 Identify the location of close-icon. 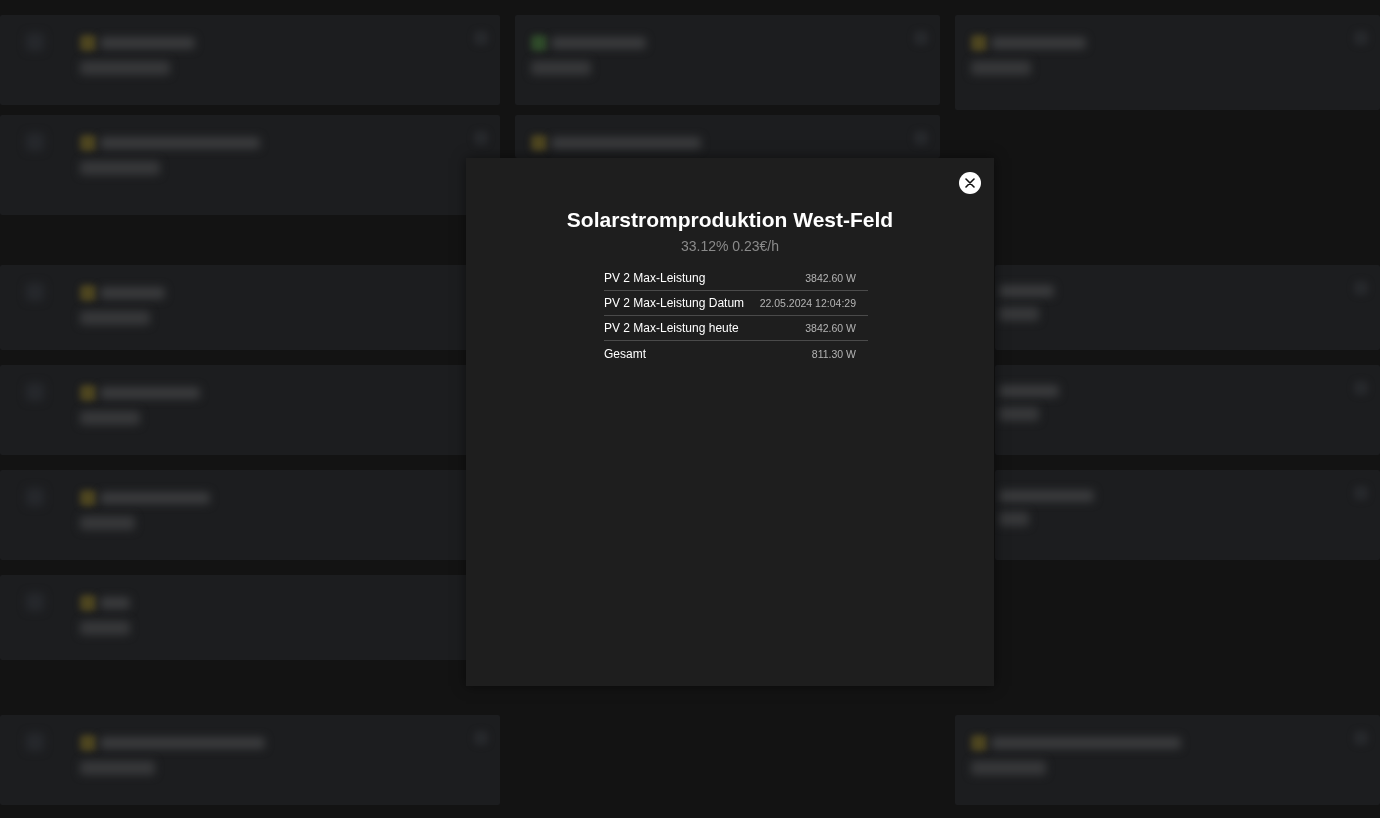
(970, 183).